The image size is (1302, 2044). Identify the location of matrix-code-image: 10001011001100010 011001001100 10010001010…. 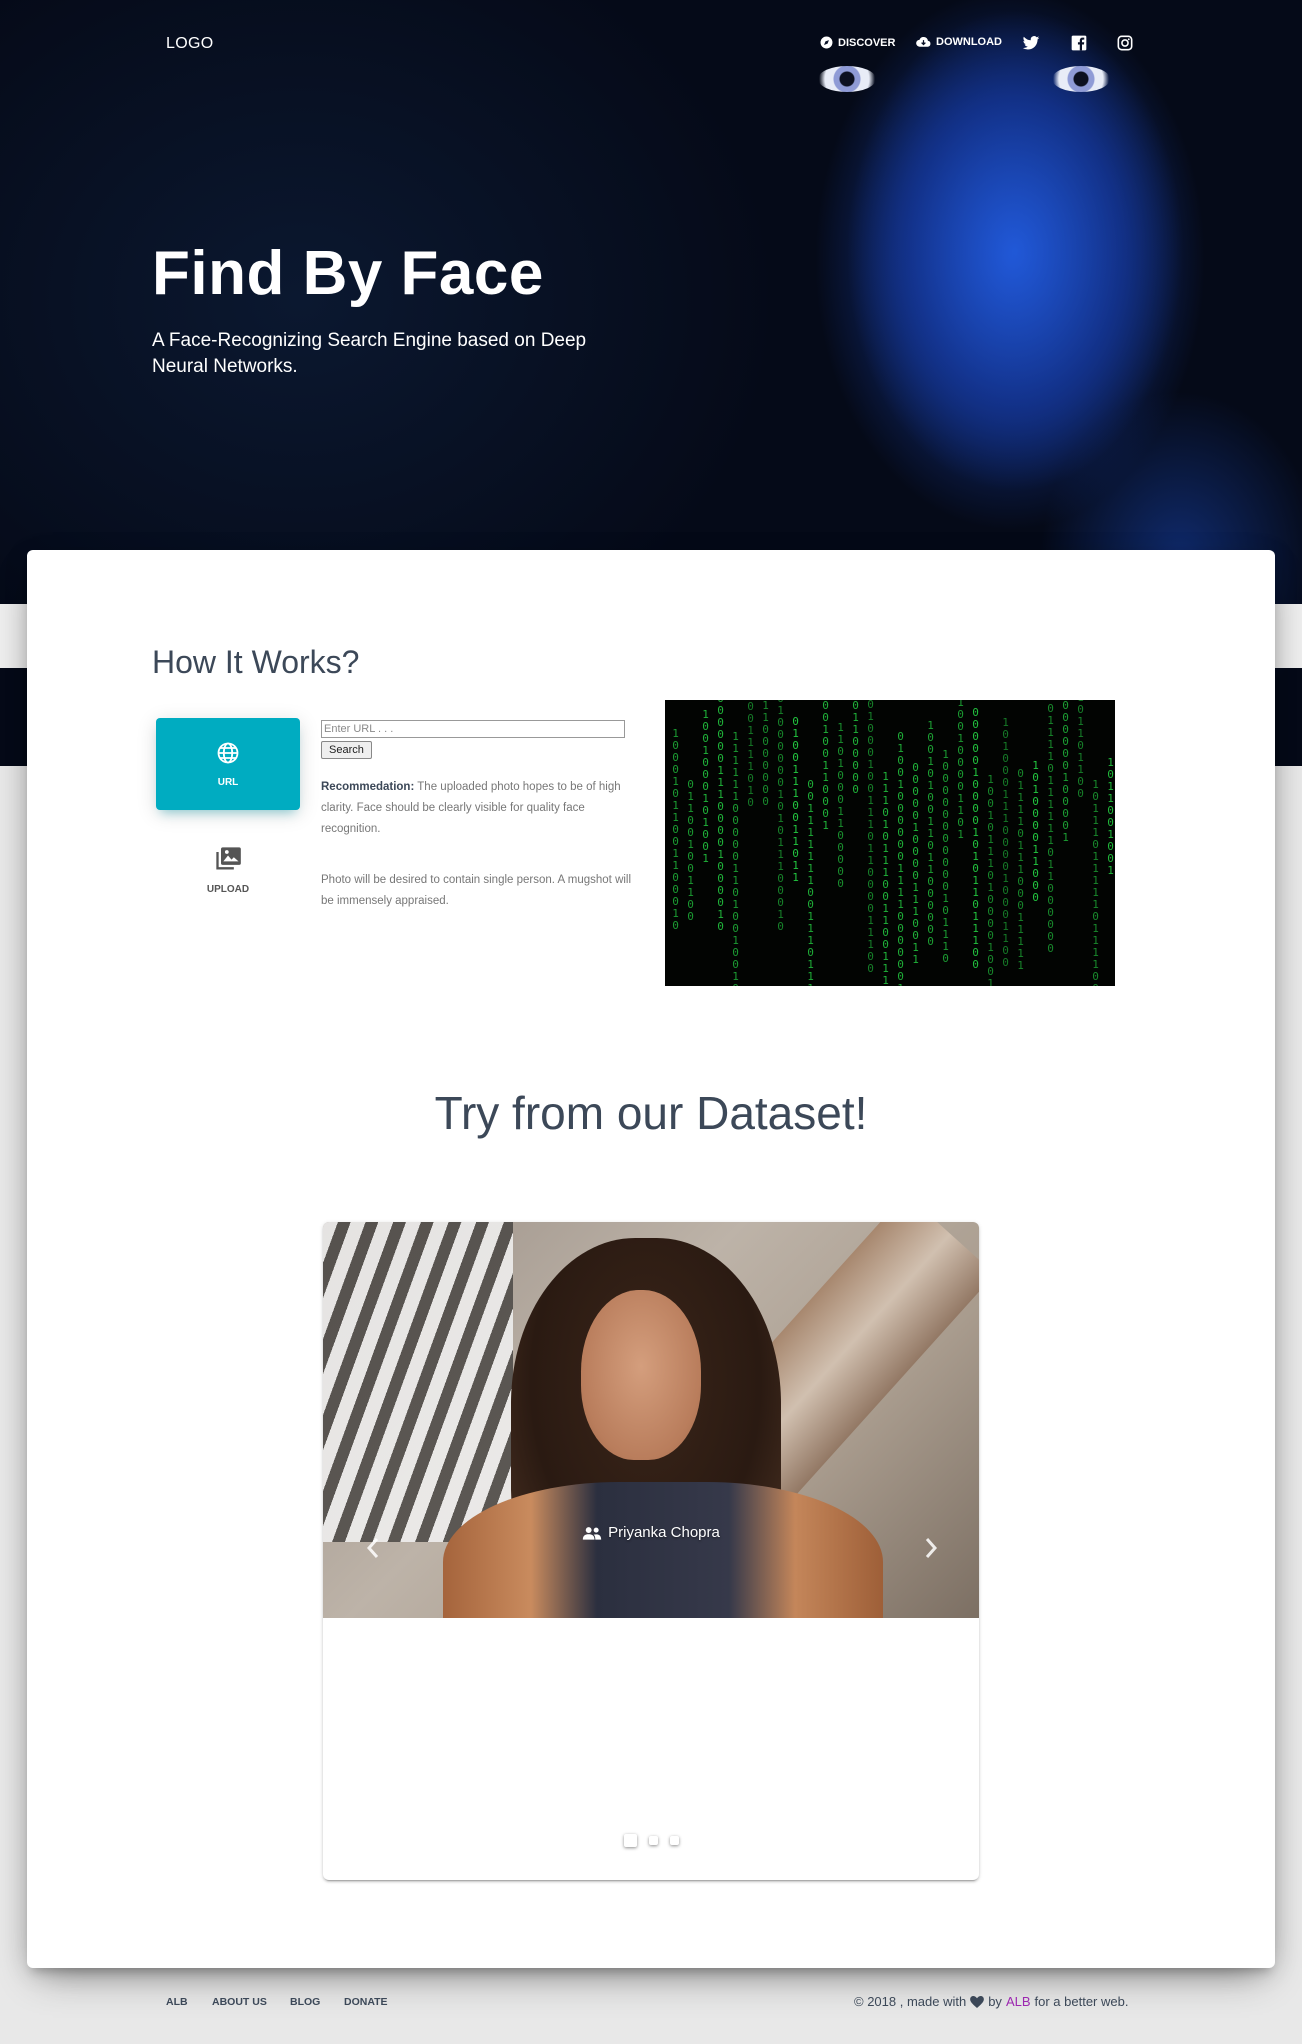
(890, 843).